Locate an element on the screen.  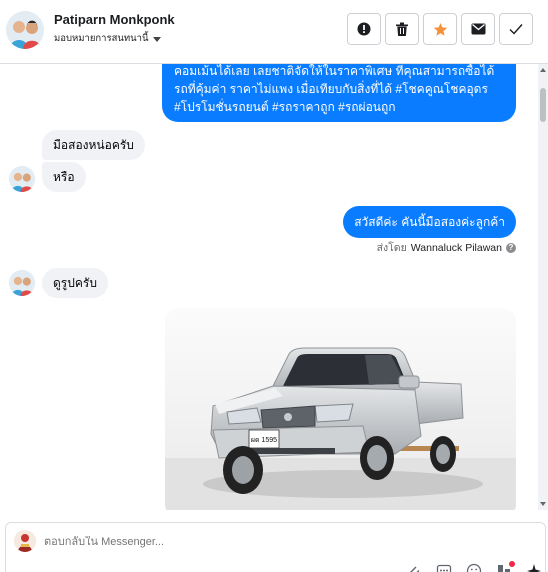
mark-done-button is located at coordinates (516, 29).